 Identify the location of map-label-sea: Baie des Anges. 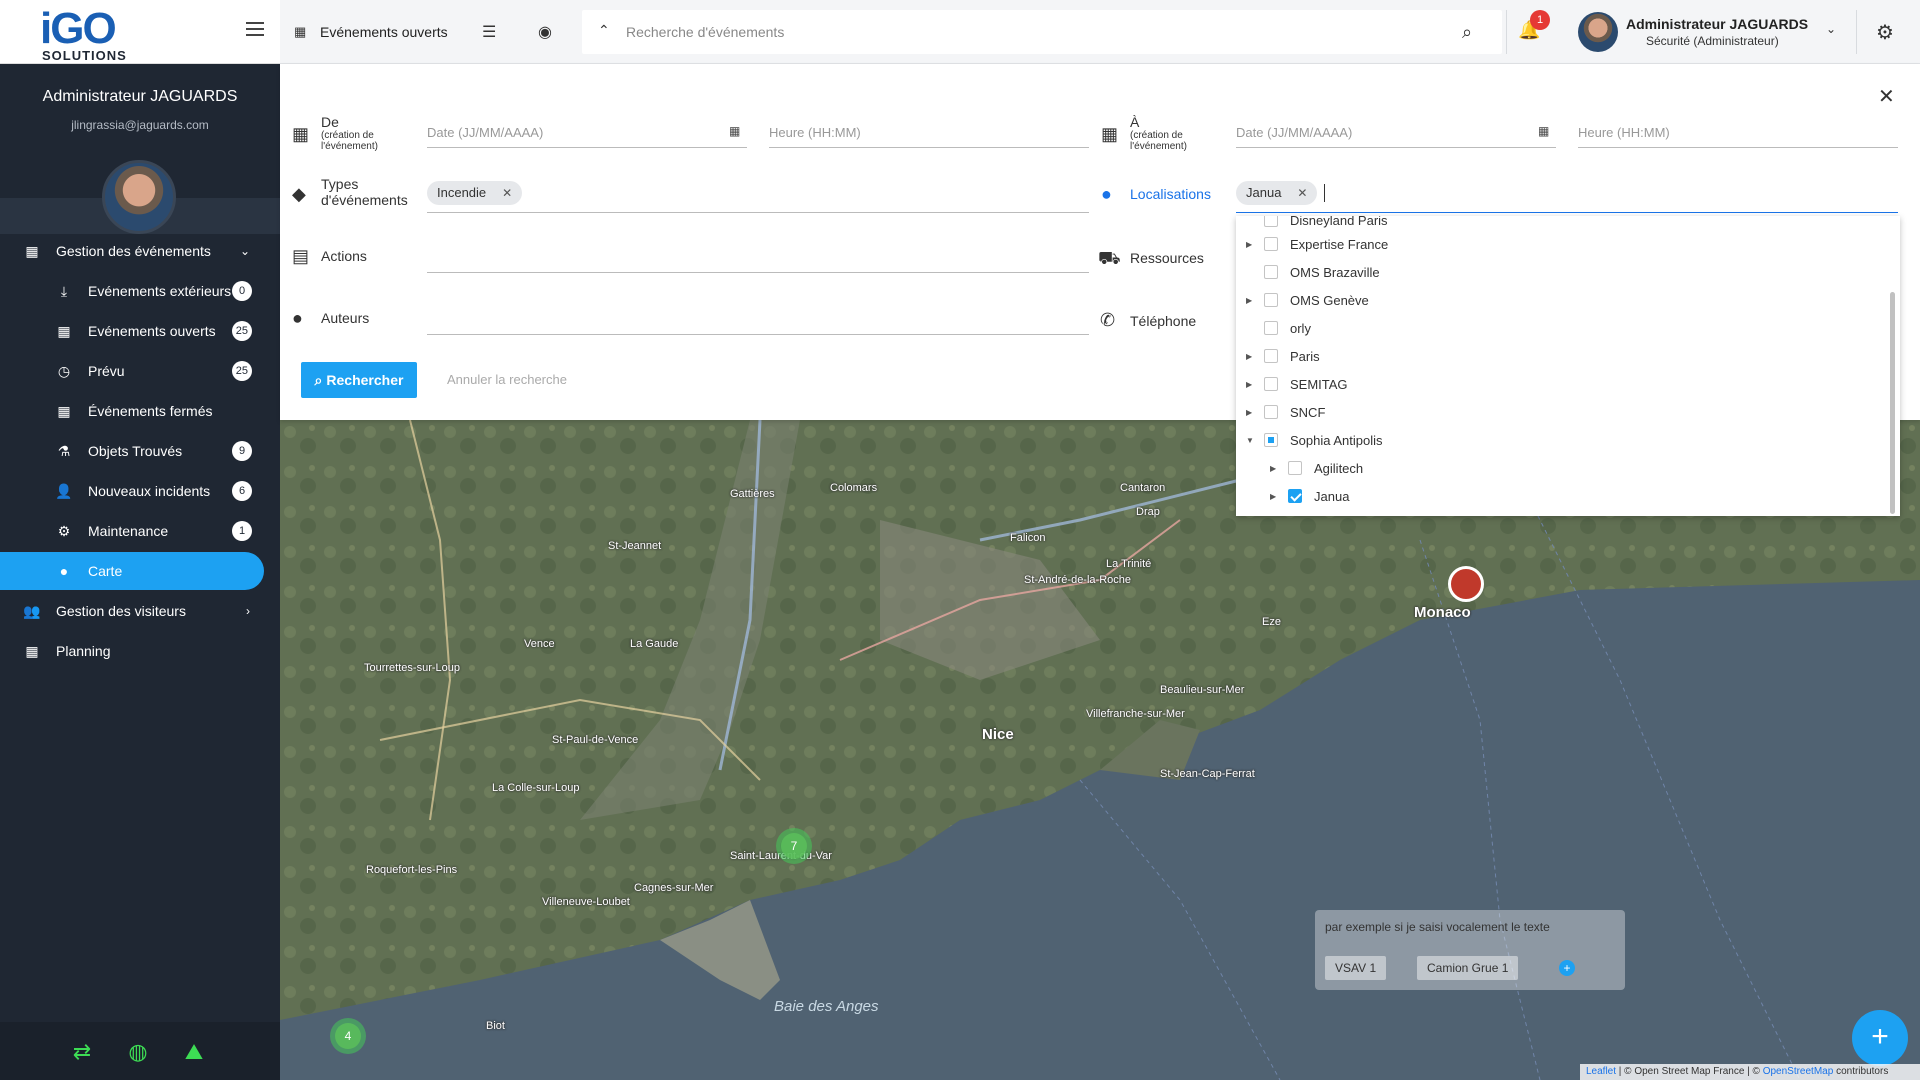
(826, 1006).